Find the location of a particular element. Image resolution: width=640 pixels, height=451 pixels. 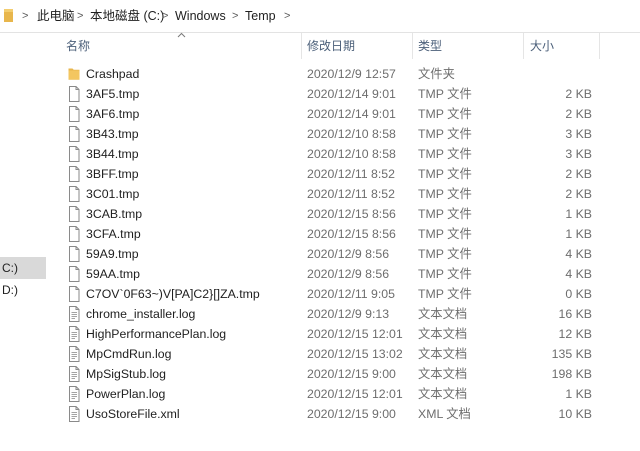

column-header-date: 修改日期 is located at coordinates (331, 46).